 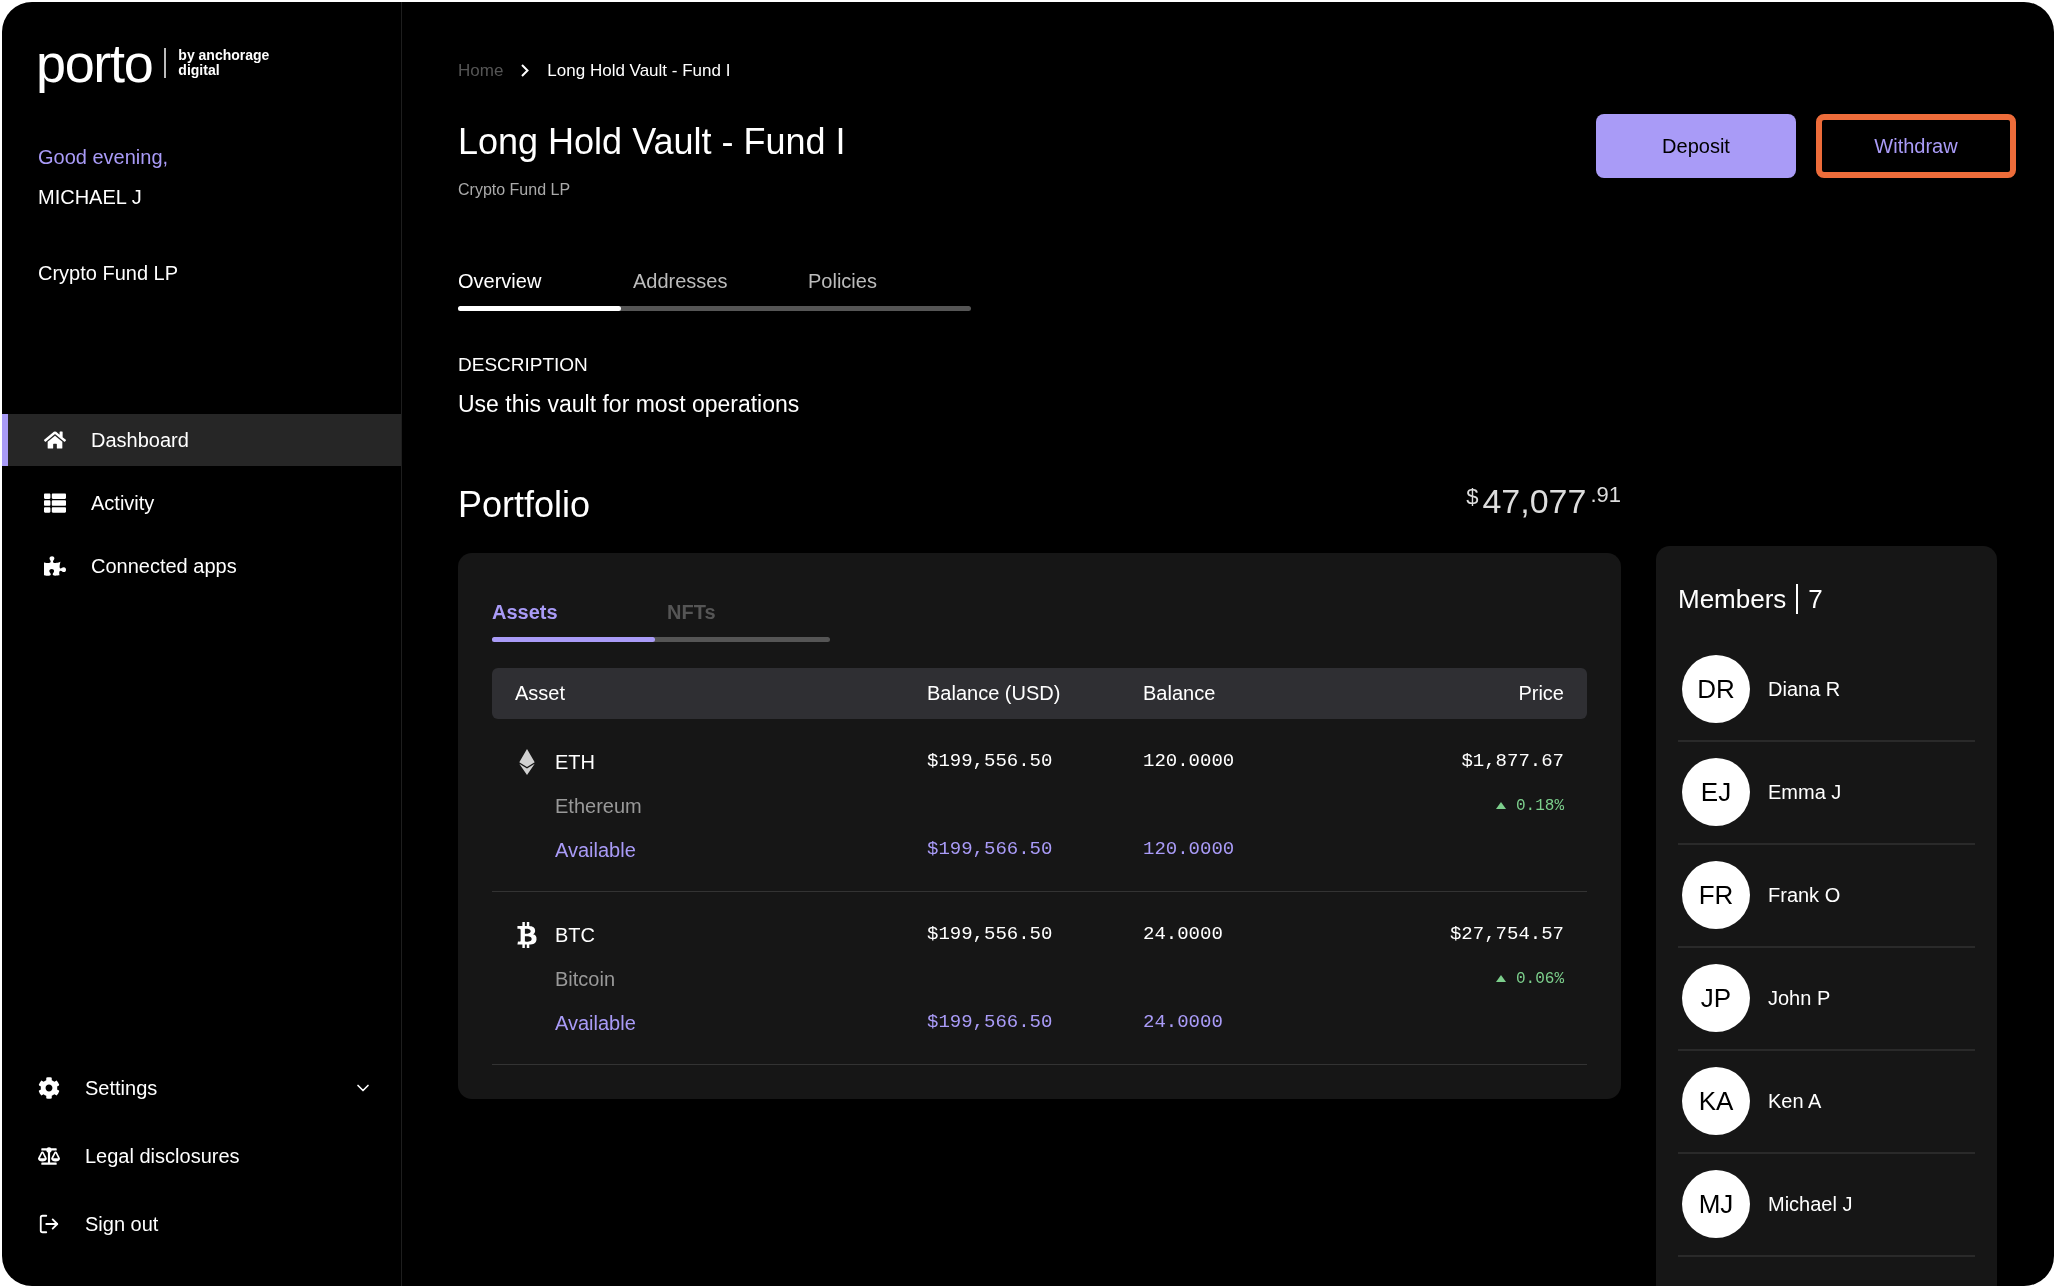 What do you see at coordinates (55, 566) in the screenshot?
I see `puzzle-icon` at bounding box center [55, 566].